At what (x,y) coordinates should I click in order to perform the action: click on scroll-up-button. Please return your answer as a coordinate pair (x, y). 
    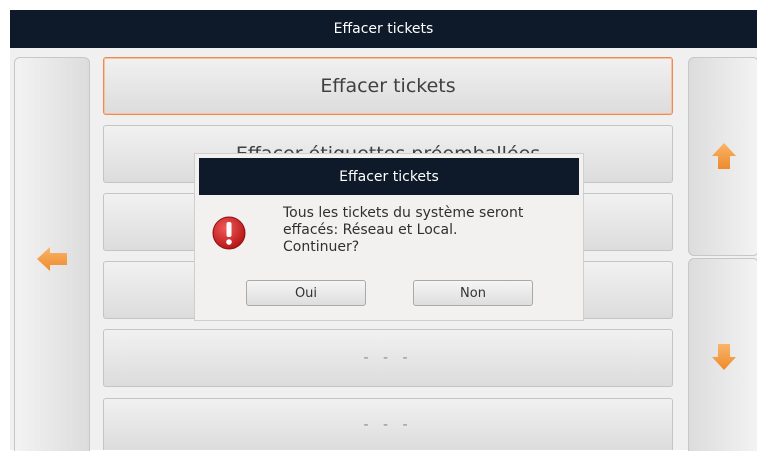
    Looking at the image, I should click on (722, 156).